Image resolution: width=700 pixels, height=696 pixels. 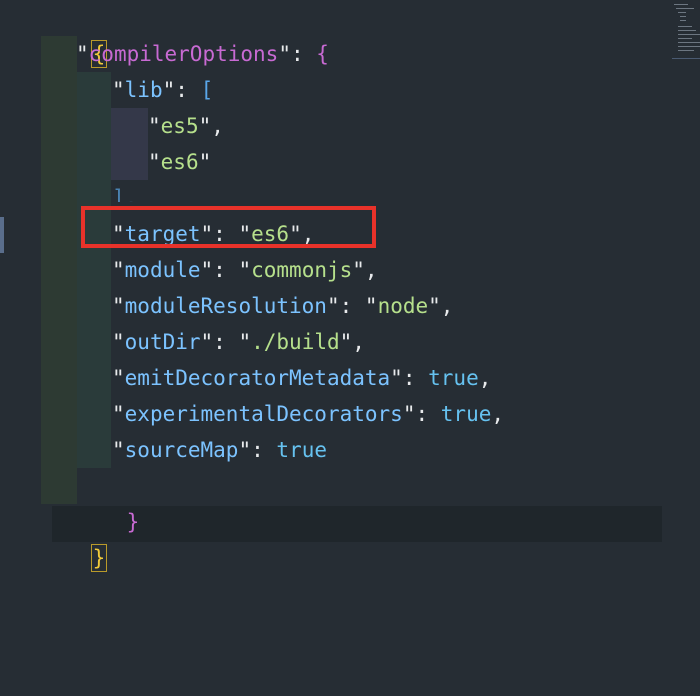 What do you see at coordinates (403, 306) in the screenshot?
I see `entry-value: node` at bounding box center [403, 306].